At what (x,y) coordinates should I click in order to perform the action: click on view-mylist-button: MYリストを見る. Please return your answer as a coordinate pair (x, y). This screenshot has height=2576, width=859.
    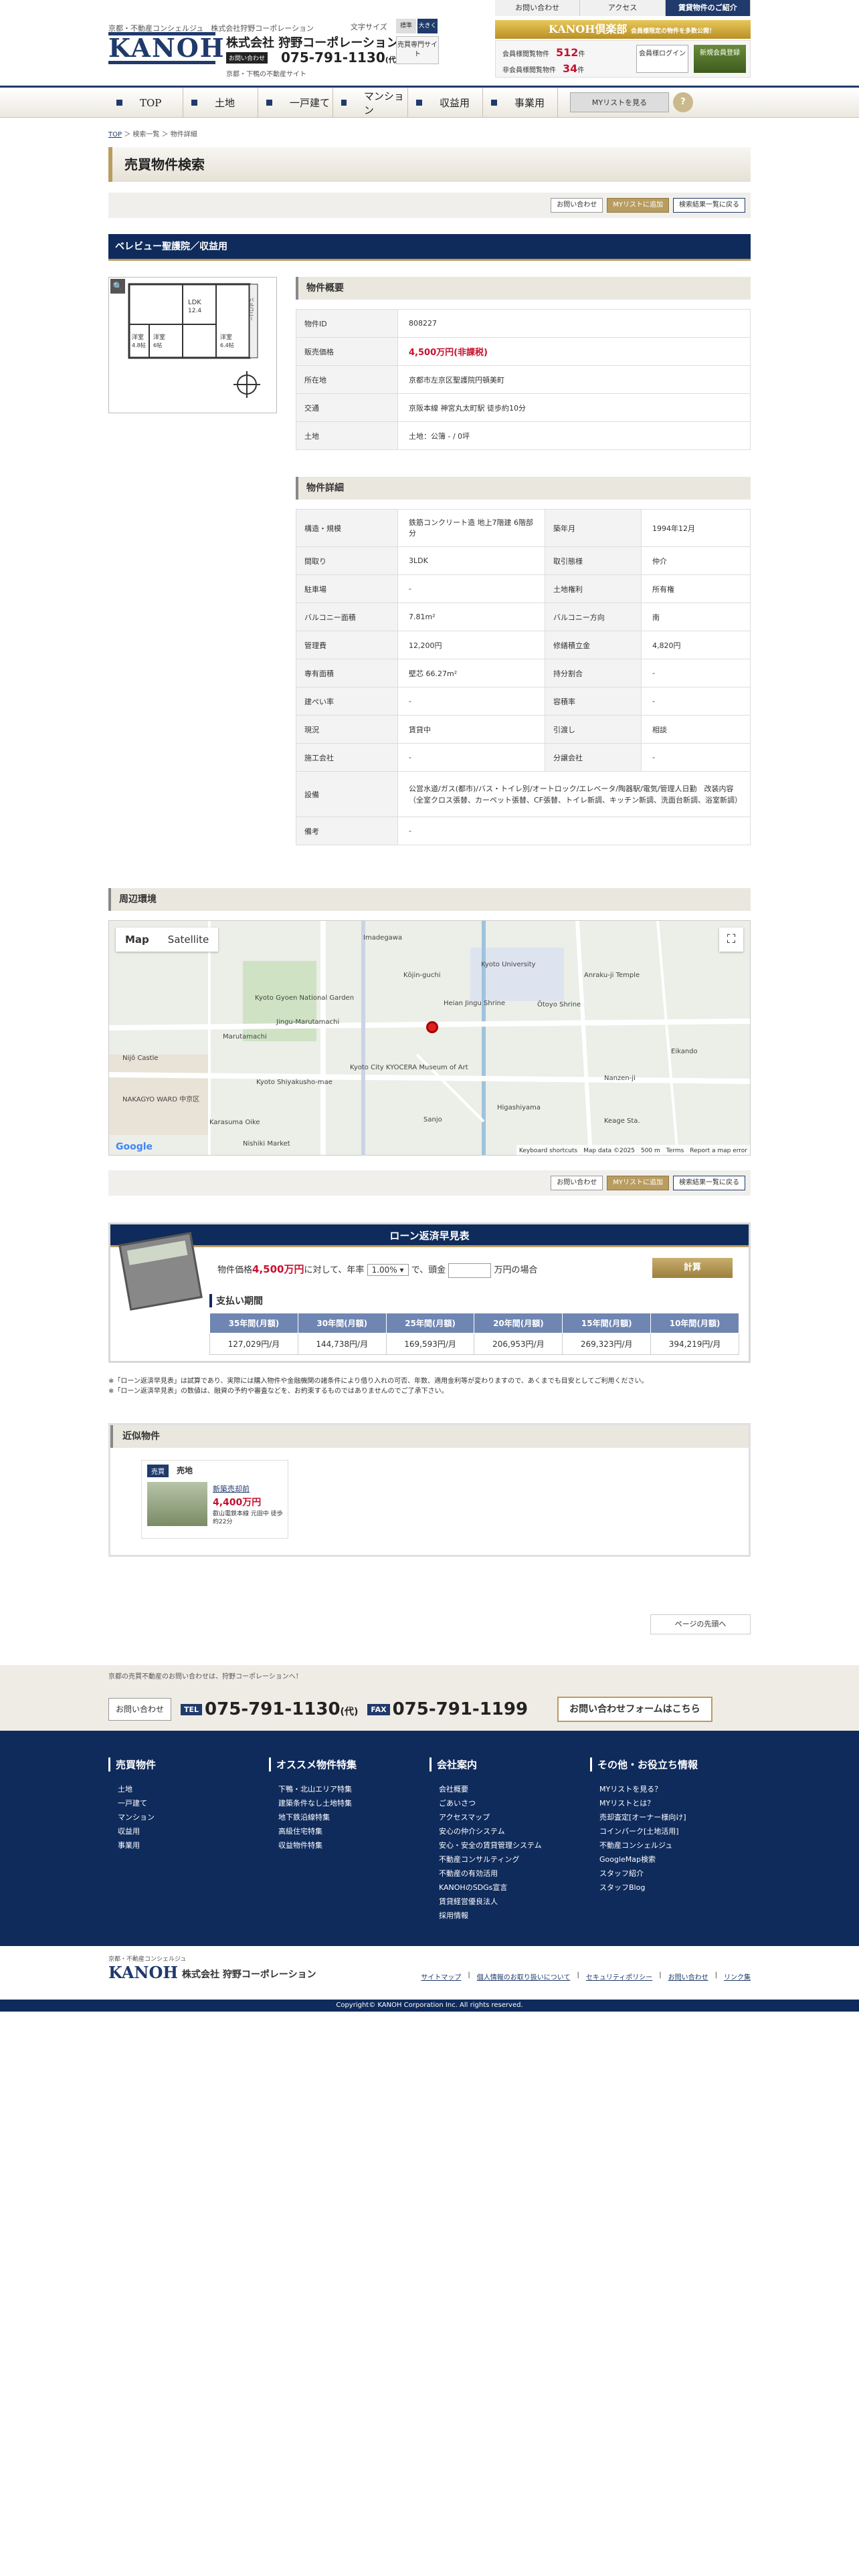
    Looking at the image, I should click on (619, 102).